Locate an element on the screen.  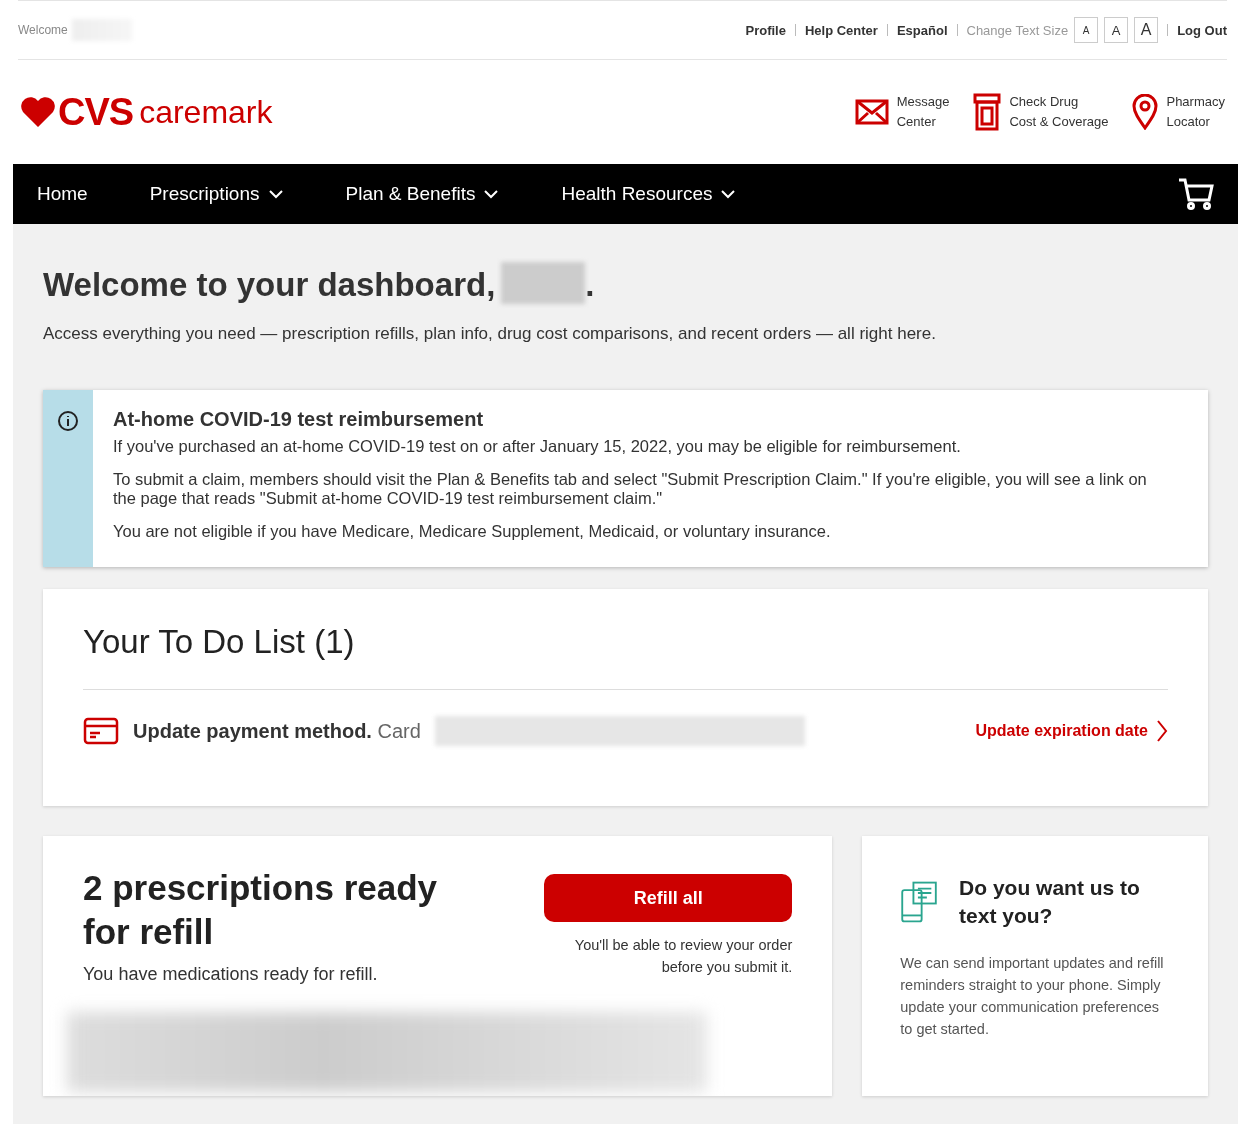
info-icon is located at coordinates (68, 421).